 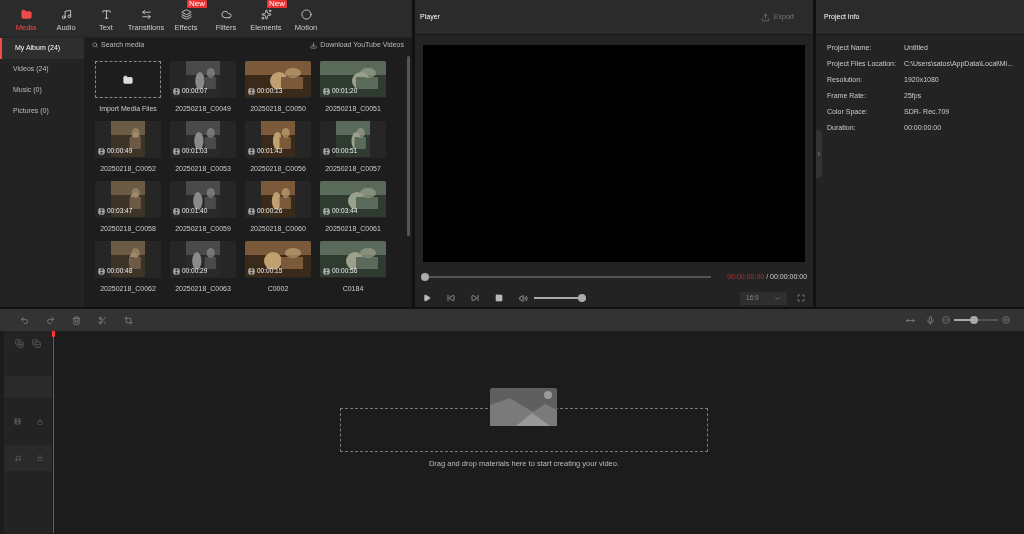 What do you see at coordinates (106, 14) in the screenshot?
I see `text-icon` at bounding box center [106, 14].